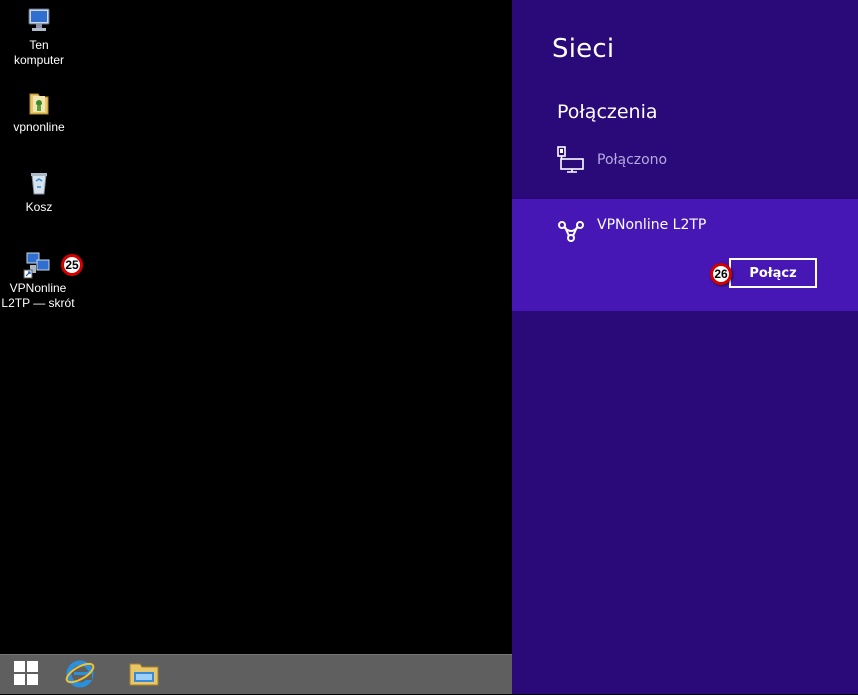  Describe the element at coordinates (39, 103) in the screenshot. I see `folder-icon` at that location.